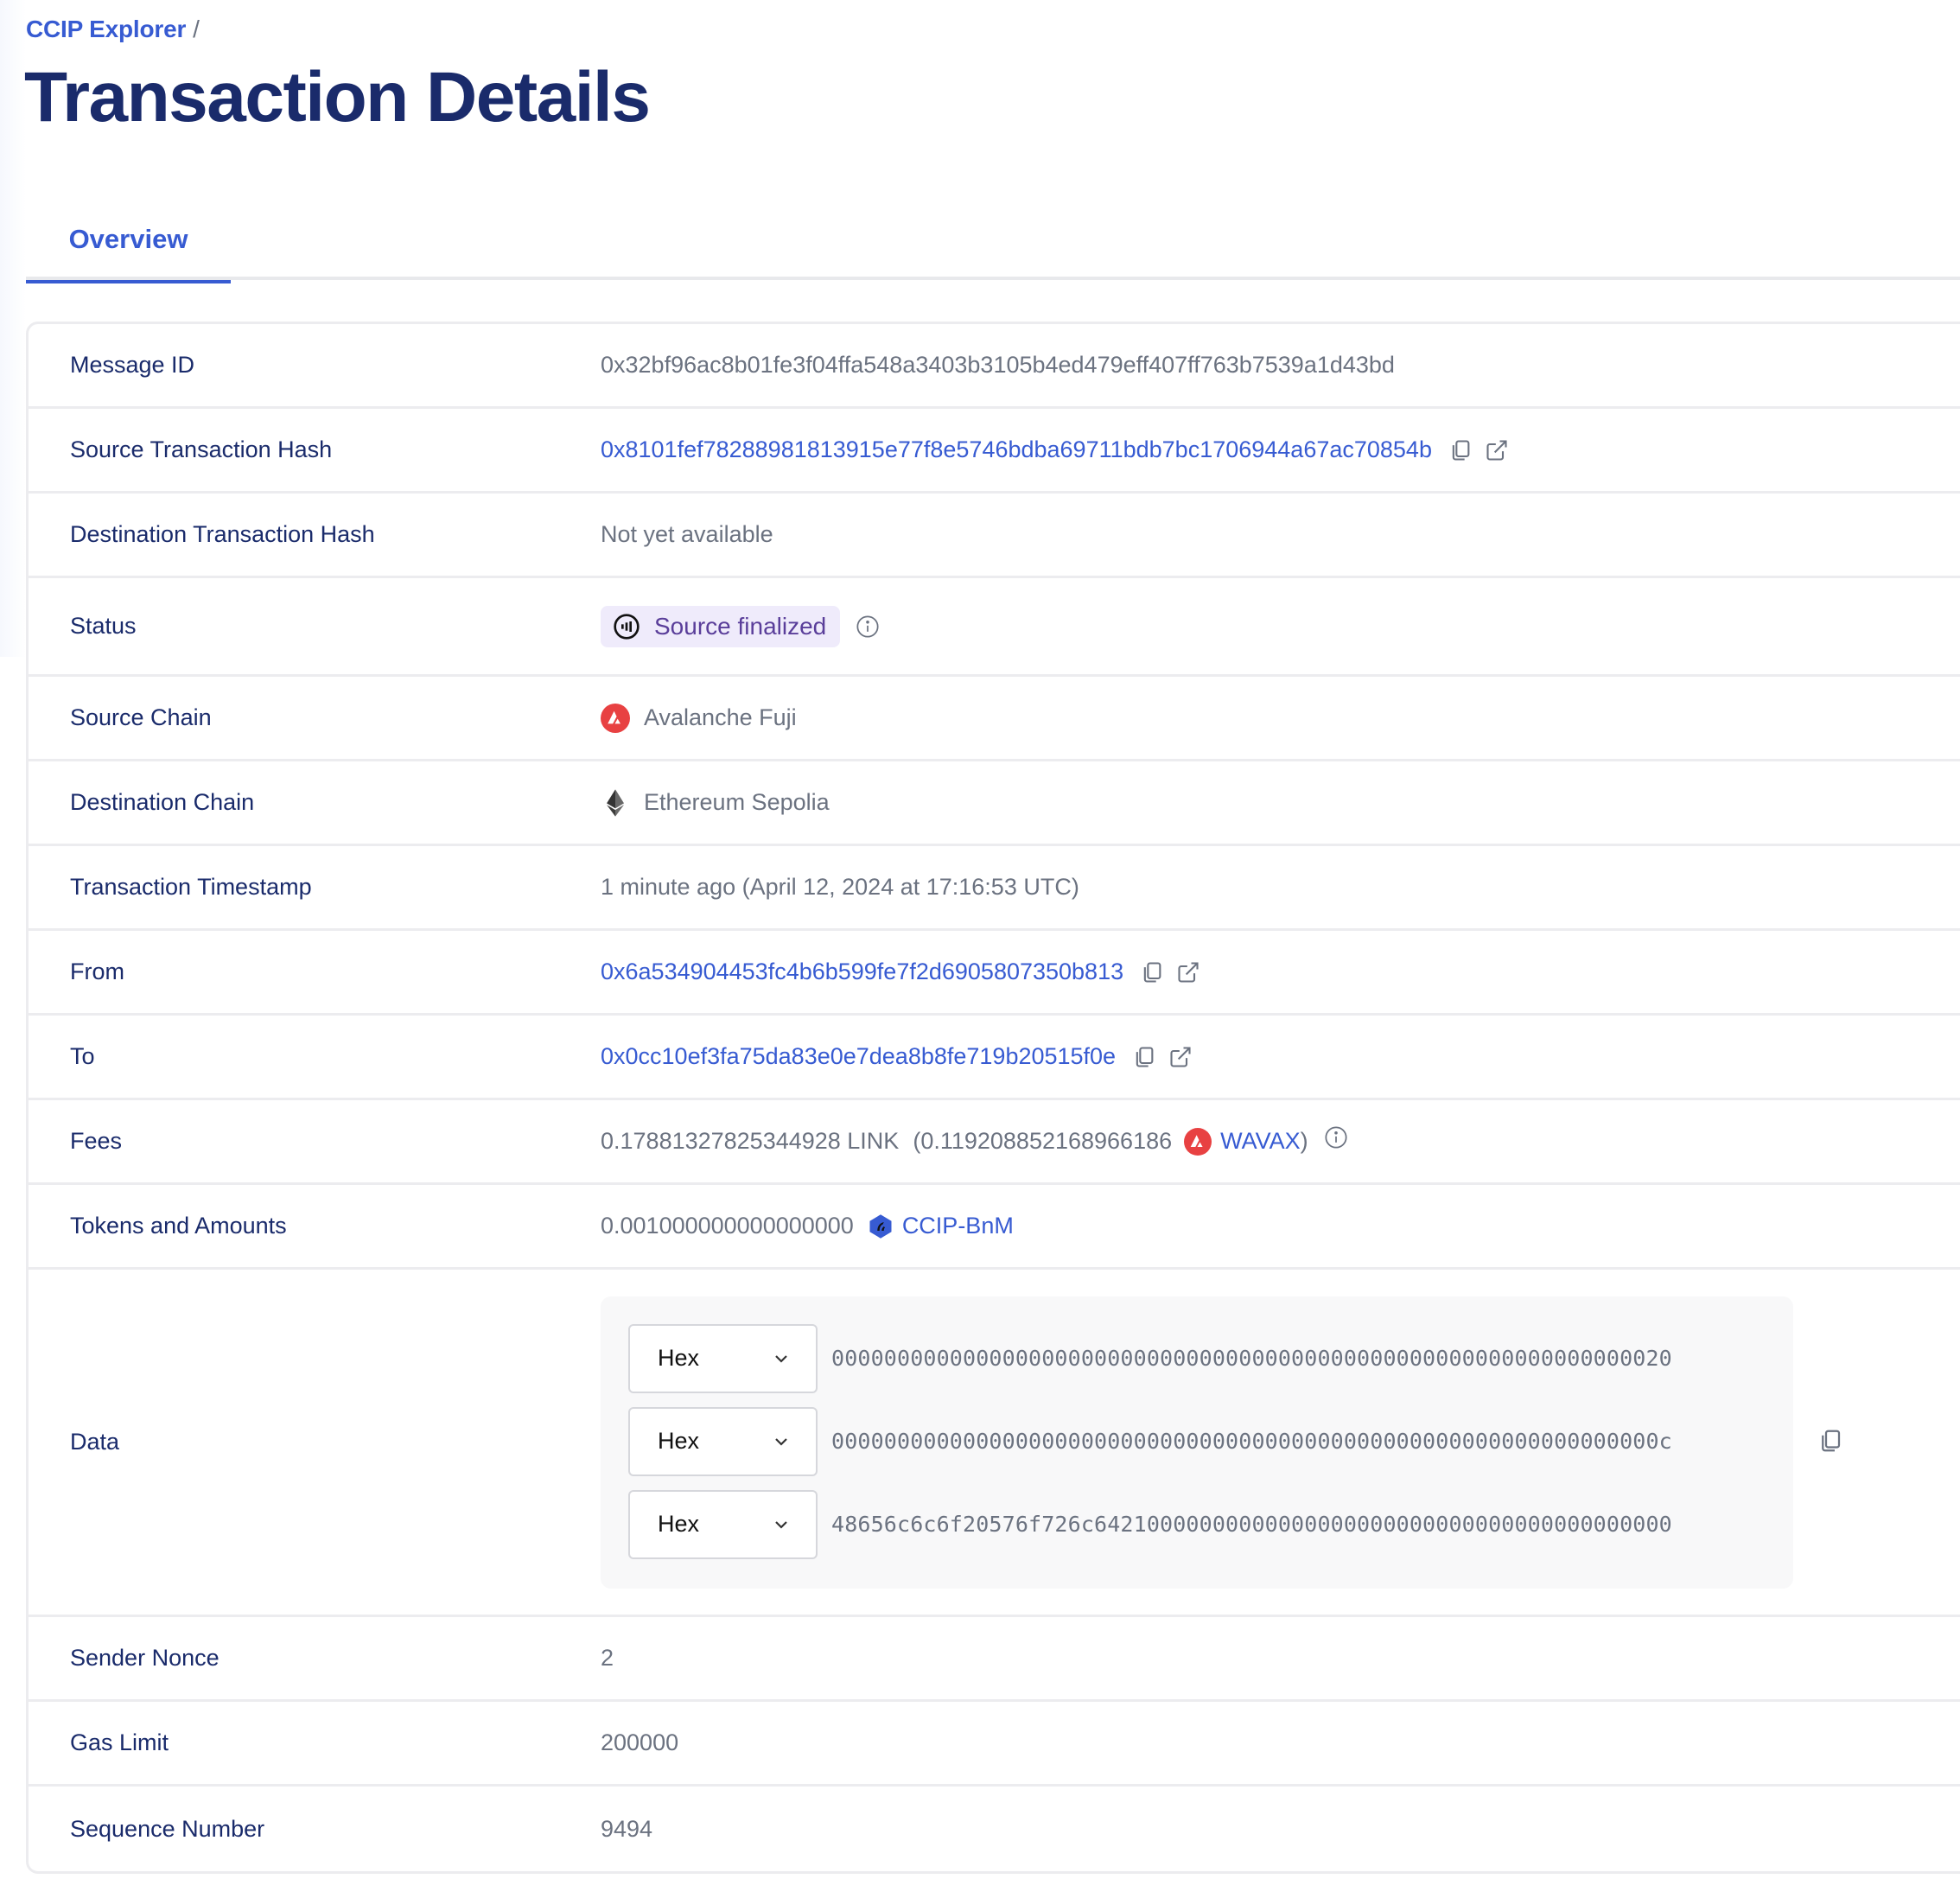 The height and width of the screenshot is (1898, 1960). I want to click on ethereum-icon, so click(615, 802).